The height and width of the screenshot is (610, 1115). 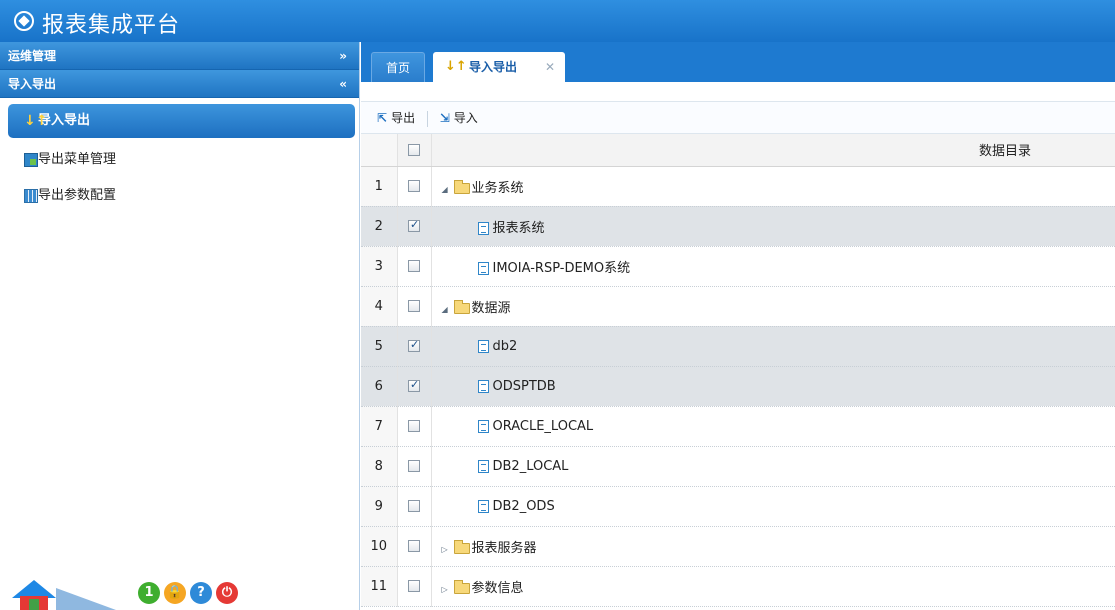 I want to click on row-number: 5, so click(x=379, y=346).